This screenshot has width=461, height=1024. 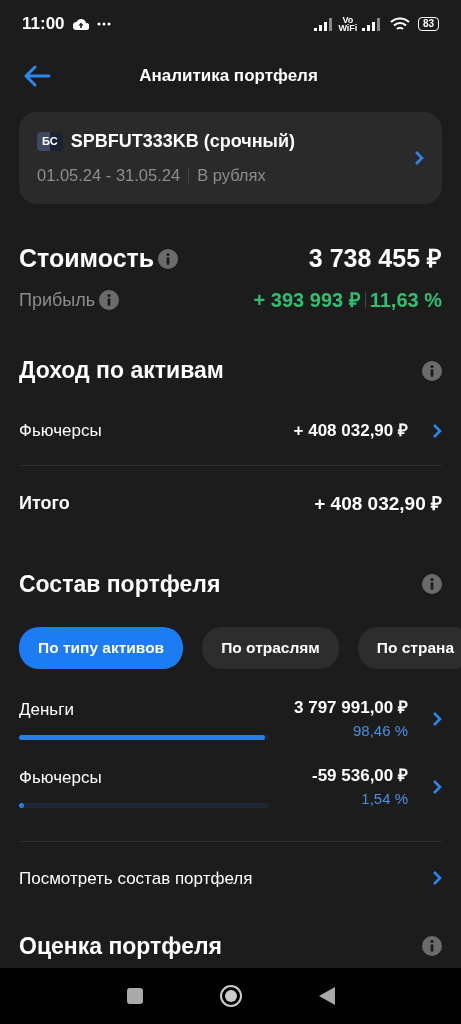 I want to click on portfolio-value: 3 738 455 ₽, so click(x=375, y=258).